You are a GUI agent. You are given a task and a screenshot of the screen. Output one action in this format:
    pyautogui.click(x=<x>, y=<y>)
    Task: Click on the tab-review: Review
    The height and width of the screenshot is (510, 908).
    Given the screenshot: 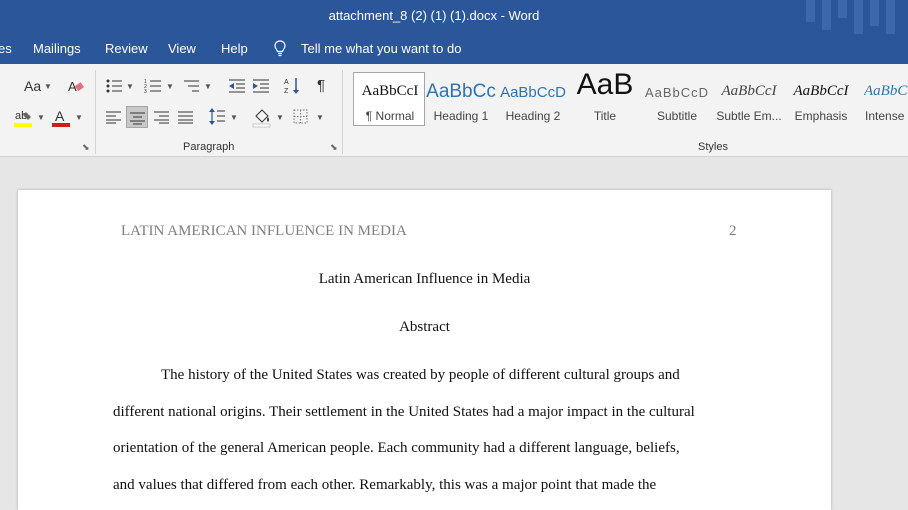 What is the action you would take?
    pyautogui.click(x=126, y=48)
    